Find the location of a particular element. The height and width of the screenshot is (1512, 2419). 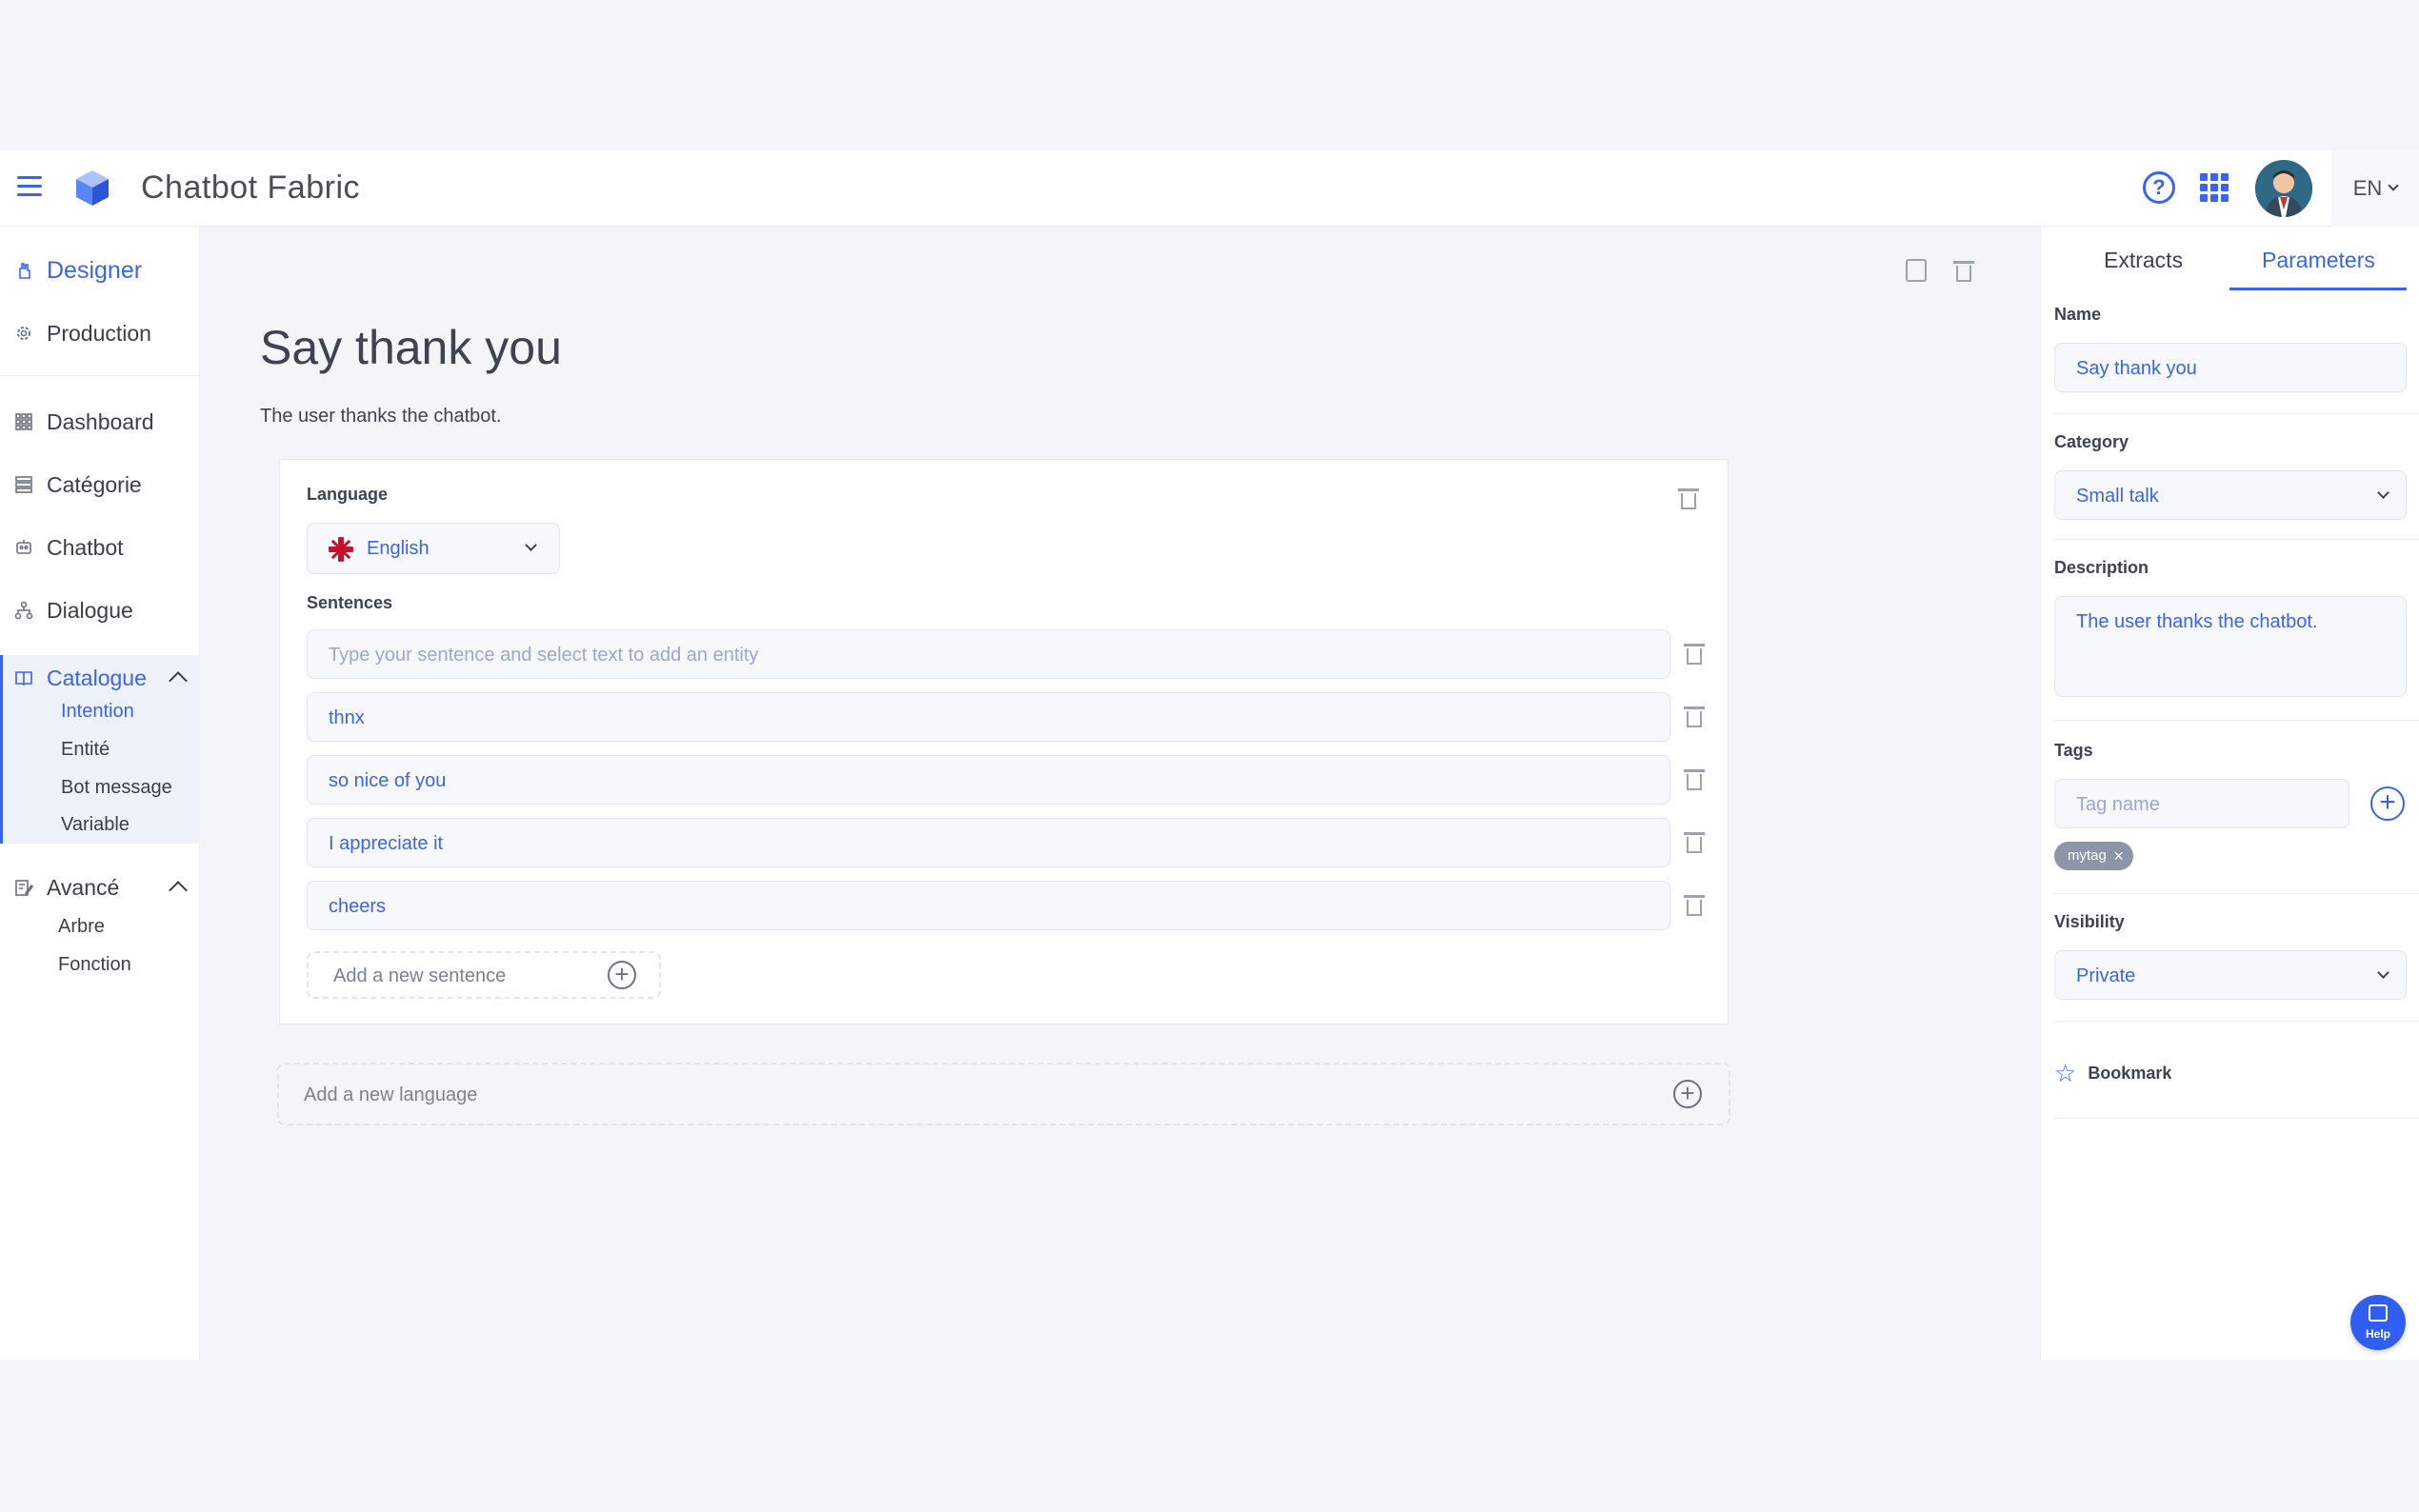

sidebar-subitem-variable: Variable is located at coordinates (95, 825).